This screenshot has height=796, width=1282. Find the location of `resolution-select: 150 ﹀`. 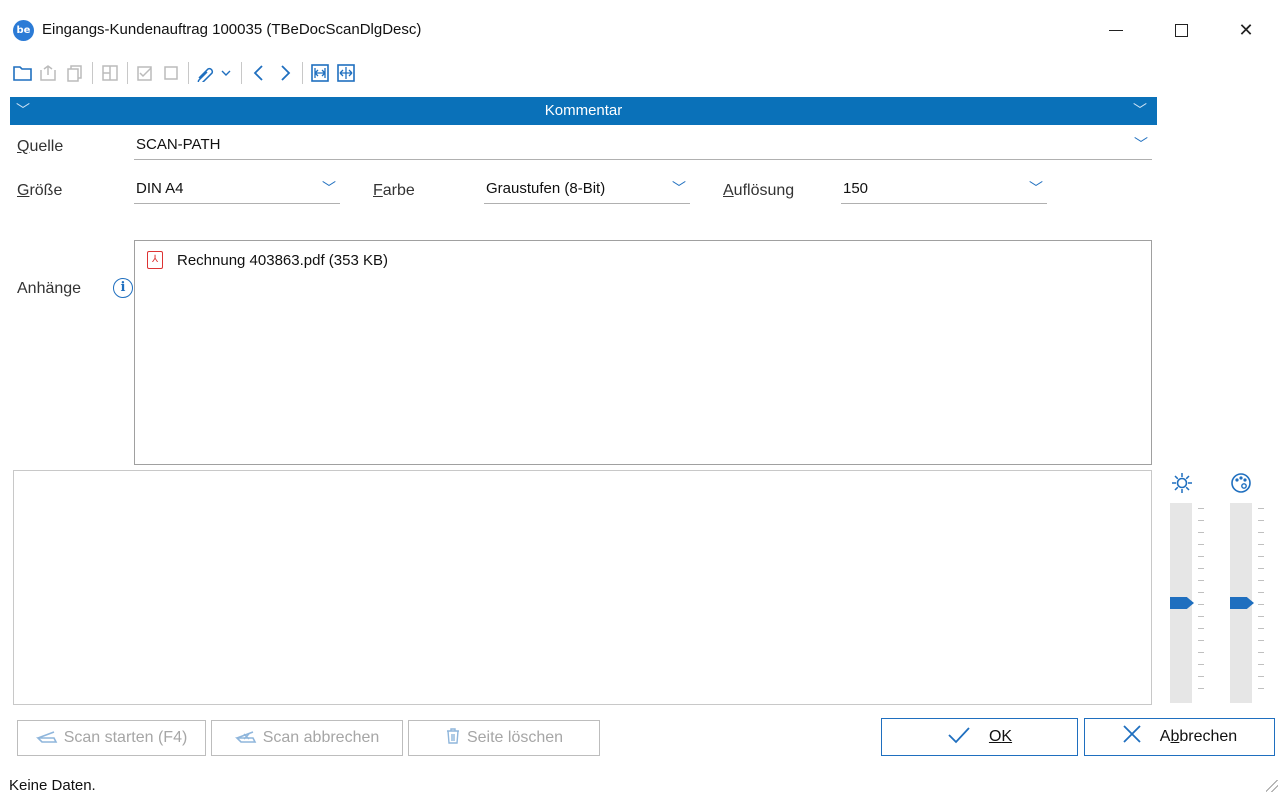

resolution-select: 150 ﹀ is located at coordinates (944, 191).